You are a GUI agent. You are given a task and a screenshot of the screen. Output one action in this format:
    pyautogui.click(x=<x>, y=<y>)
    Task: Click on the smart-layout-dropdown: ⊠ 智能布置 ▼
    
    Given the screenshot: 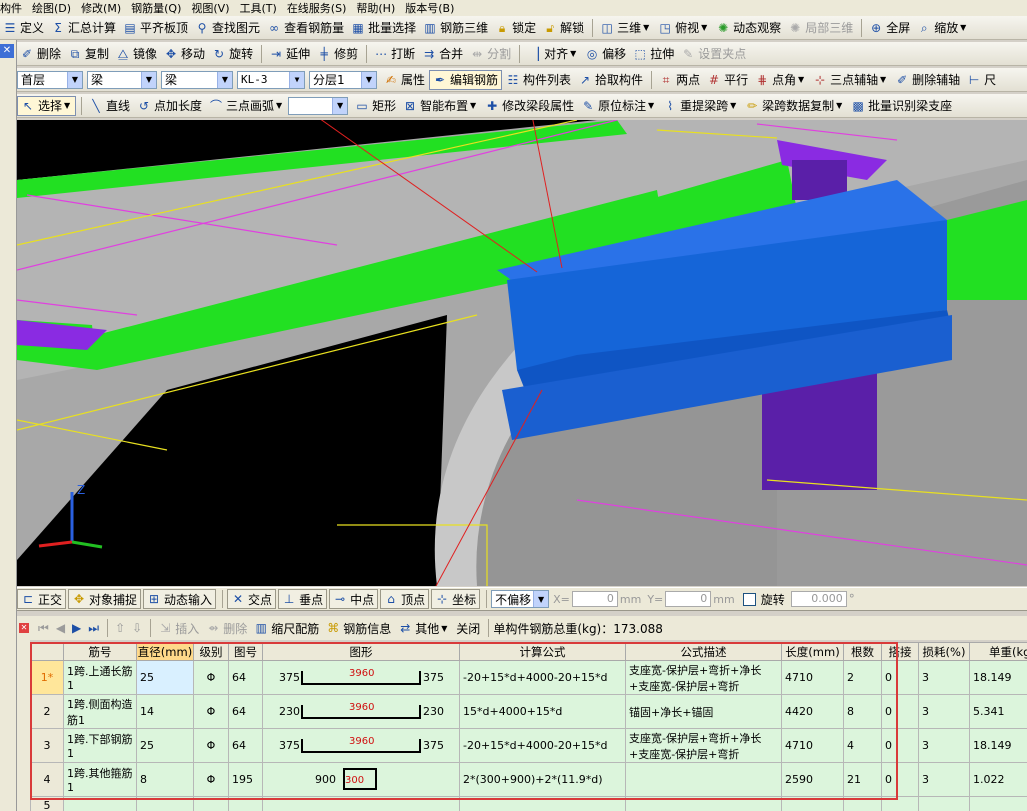 What is the action you would take?
    pyautogui.click(x=440, y=106)
    